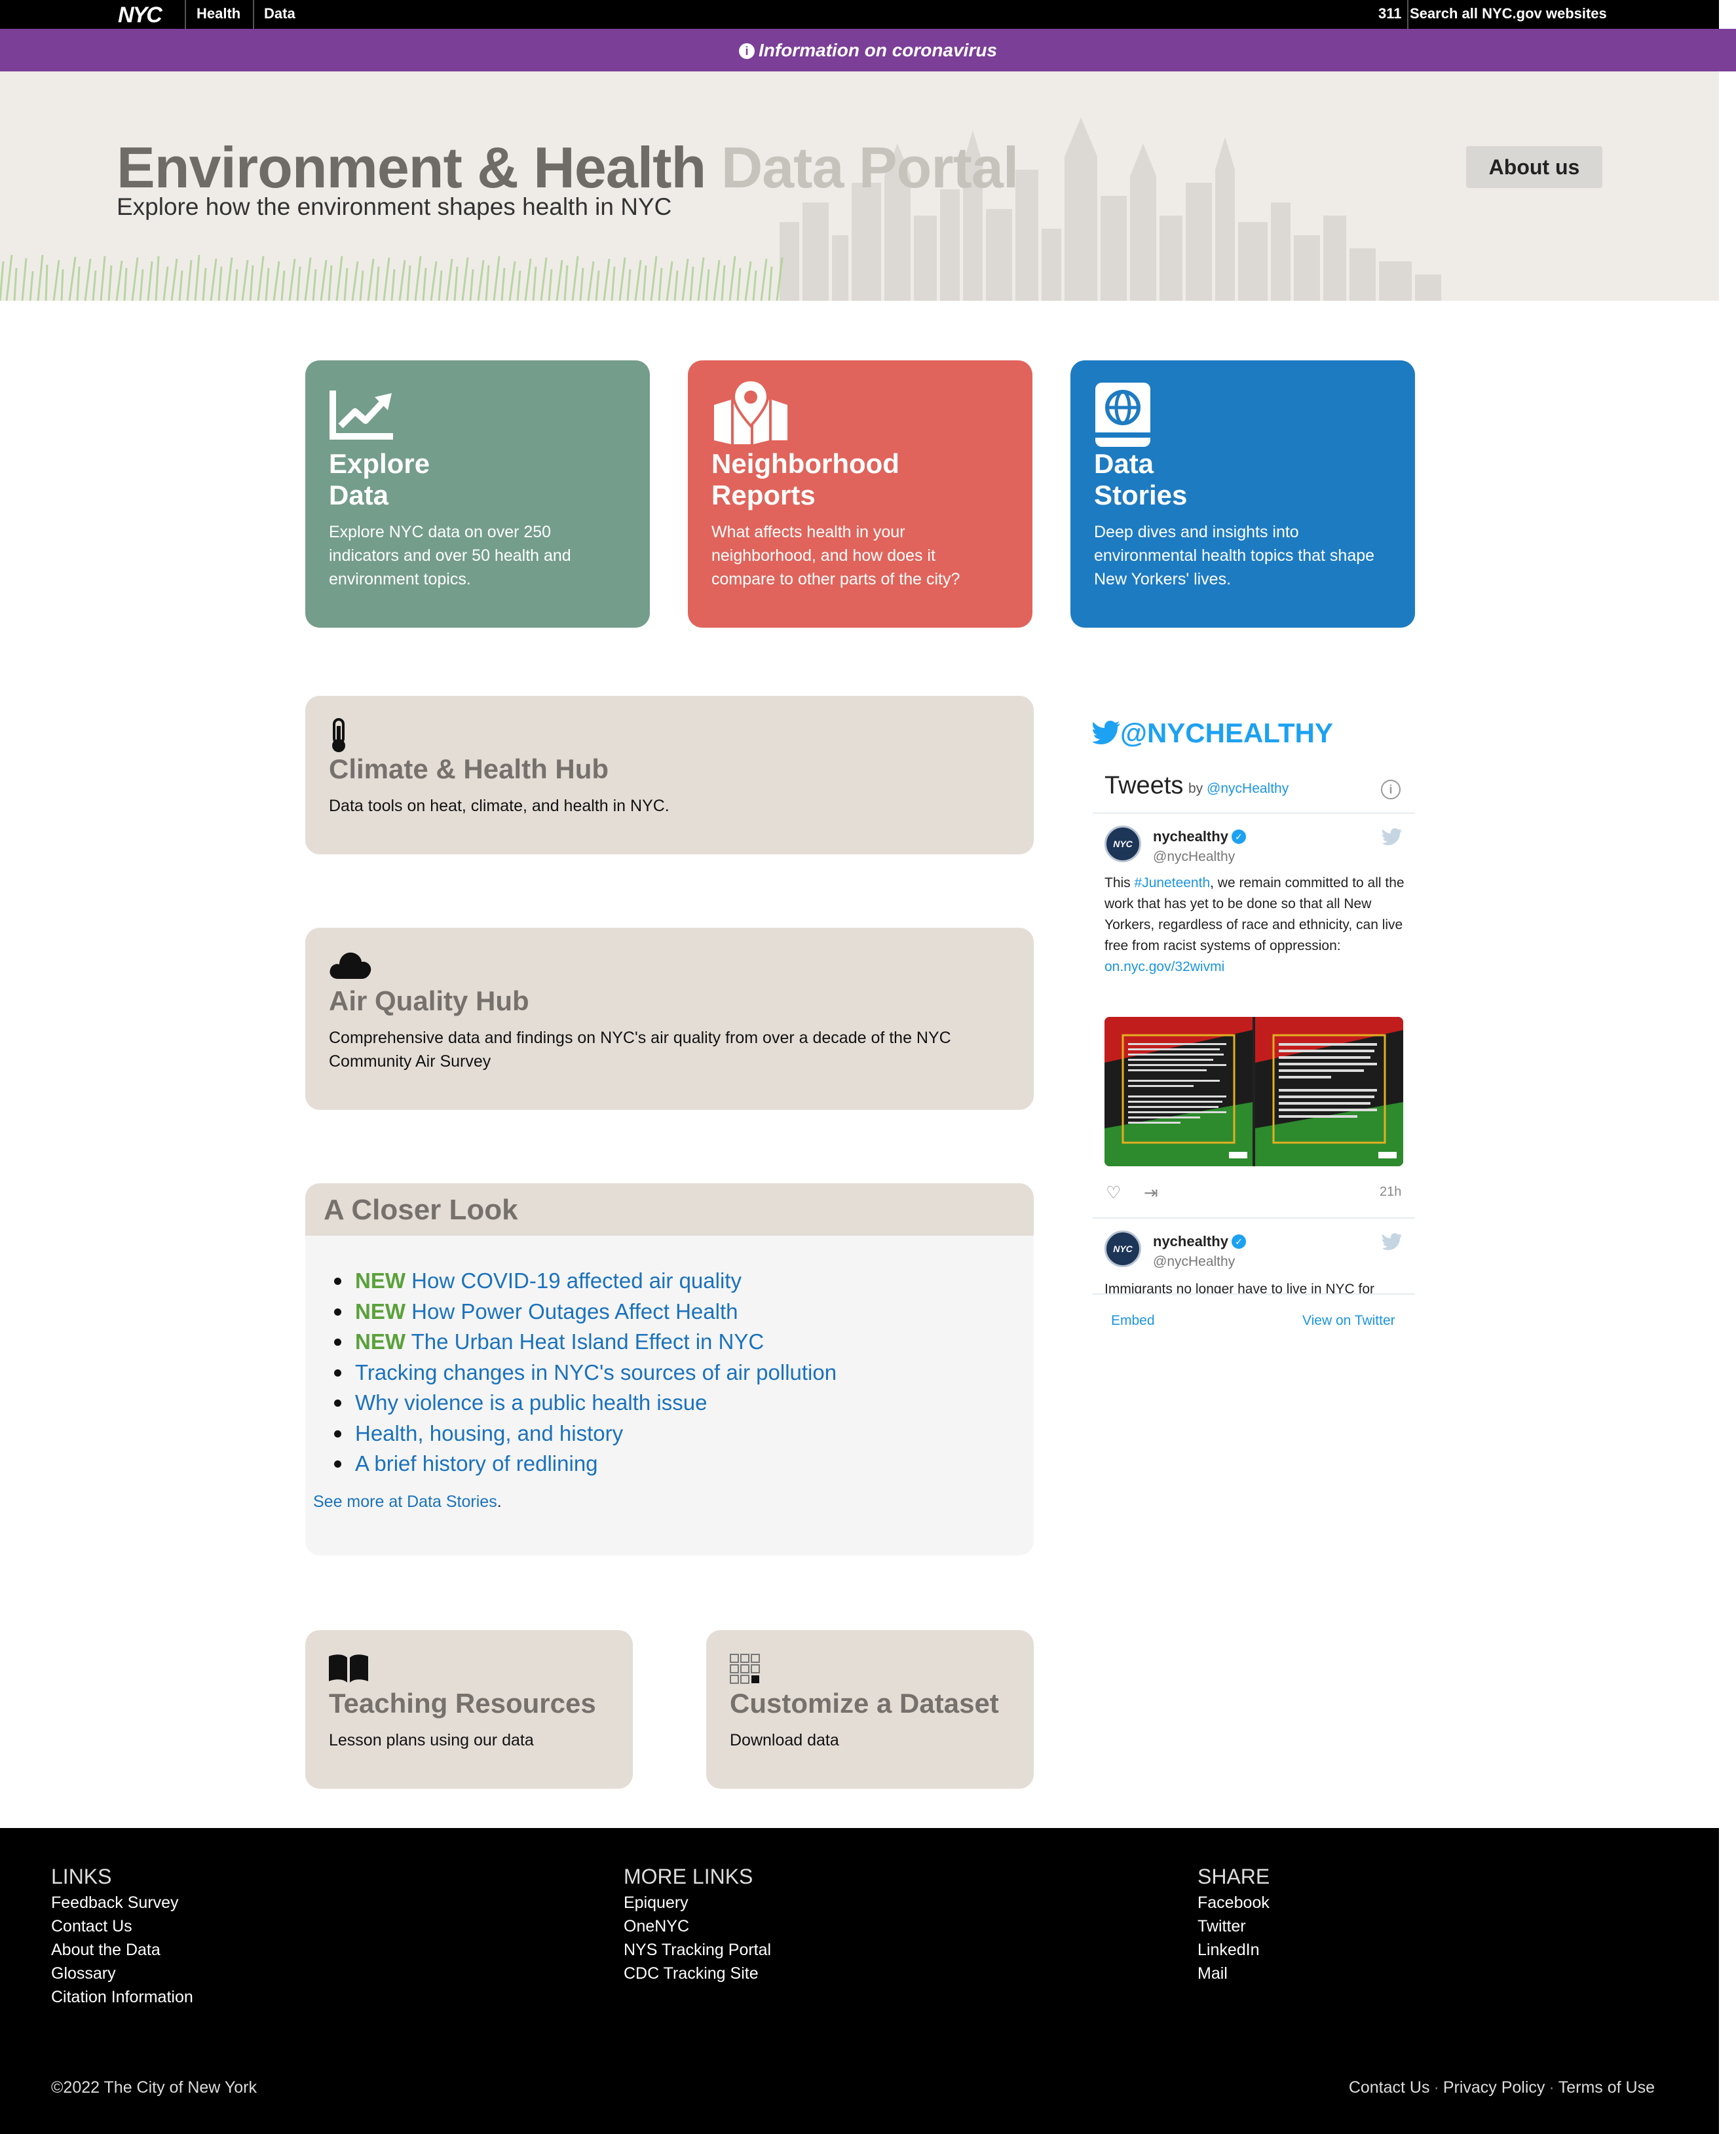  What do you see at coordinates (697, 1976) in the screenshot?
I see `footer-link: CDC Tracking Site` at bounding box center [697, 1976].